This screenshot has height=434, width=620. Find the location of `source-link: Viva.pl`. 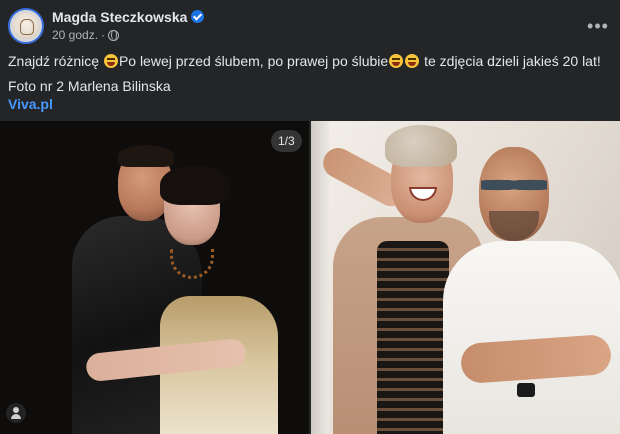

source-link: Viva.pl is located at coordinates (310, 104).